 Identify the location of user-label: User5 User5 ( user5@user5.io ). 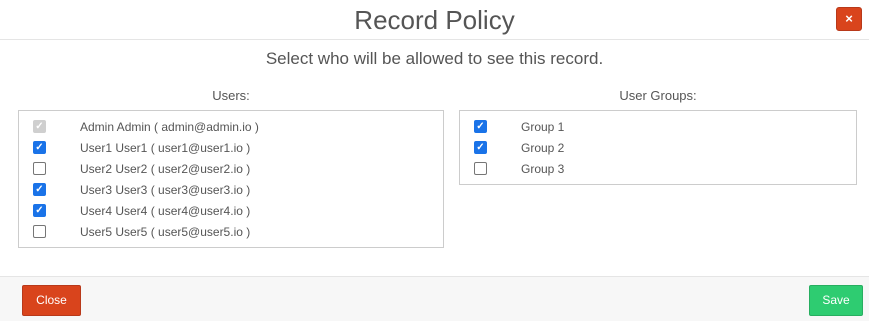
(165, 232).